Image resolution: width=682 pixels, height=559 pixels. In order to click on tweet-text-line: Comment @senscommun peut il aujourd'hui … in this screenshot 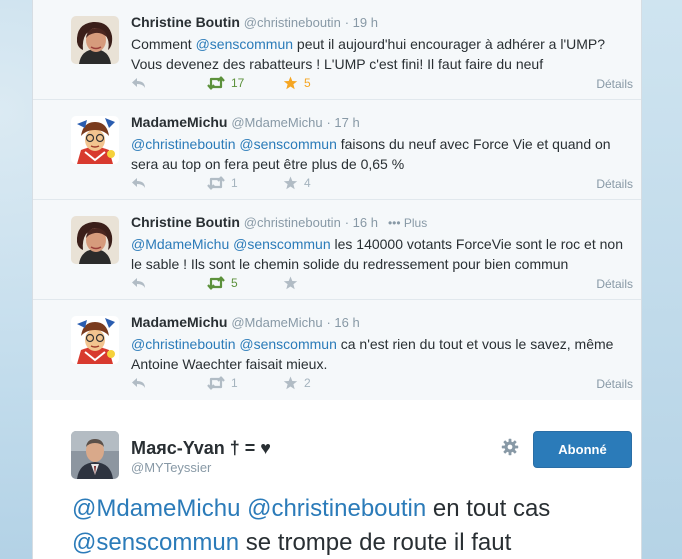, I will do `click(381, 44)`.